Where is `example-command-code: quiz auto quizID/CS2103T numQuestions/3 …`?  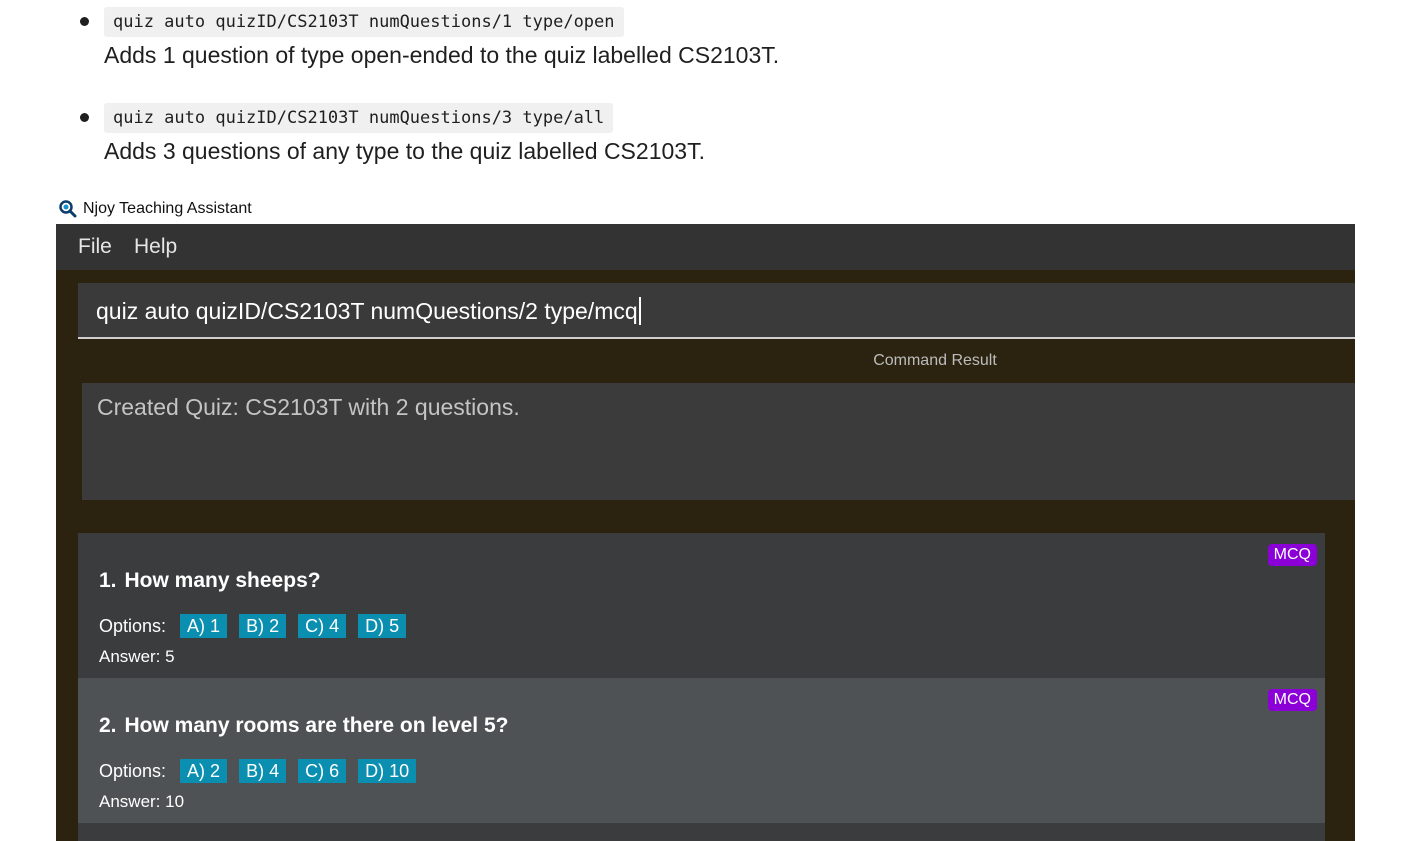
example-command-code: quiz auto quizID/CS2103T numQuestions/3 … is located at coordinates (359, 118).